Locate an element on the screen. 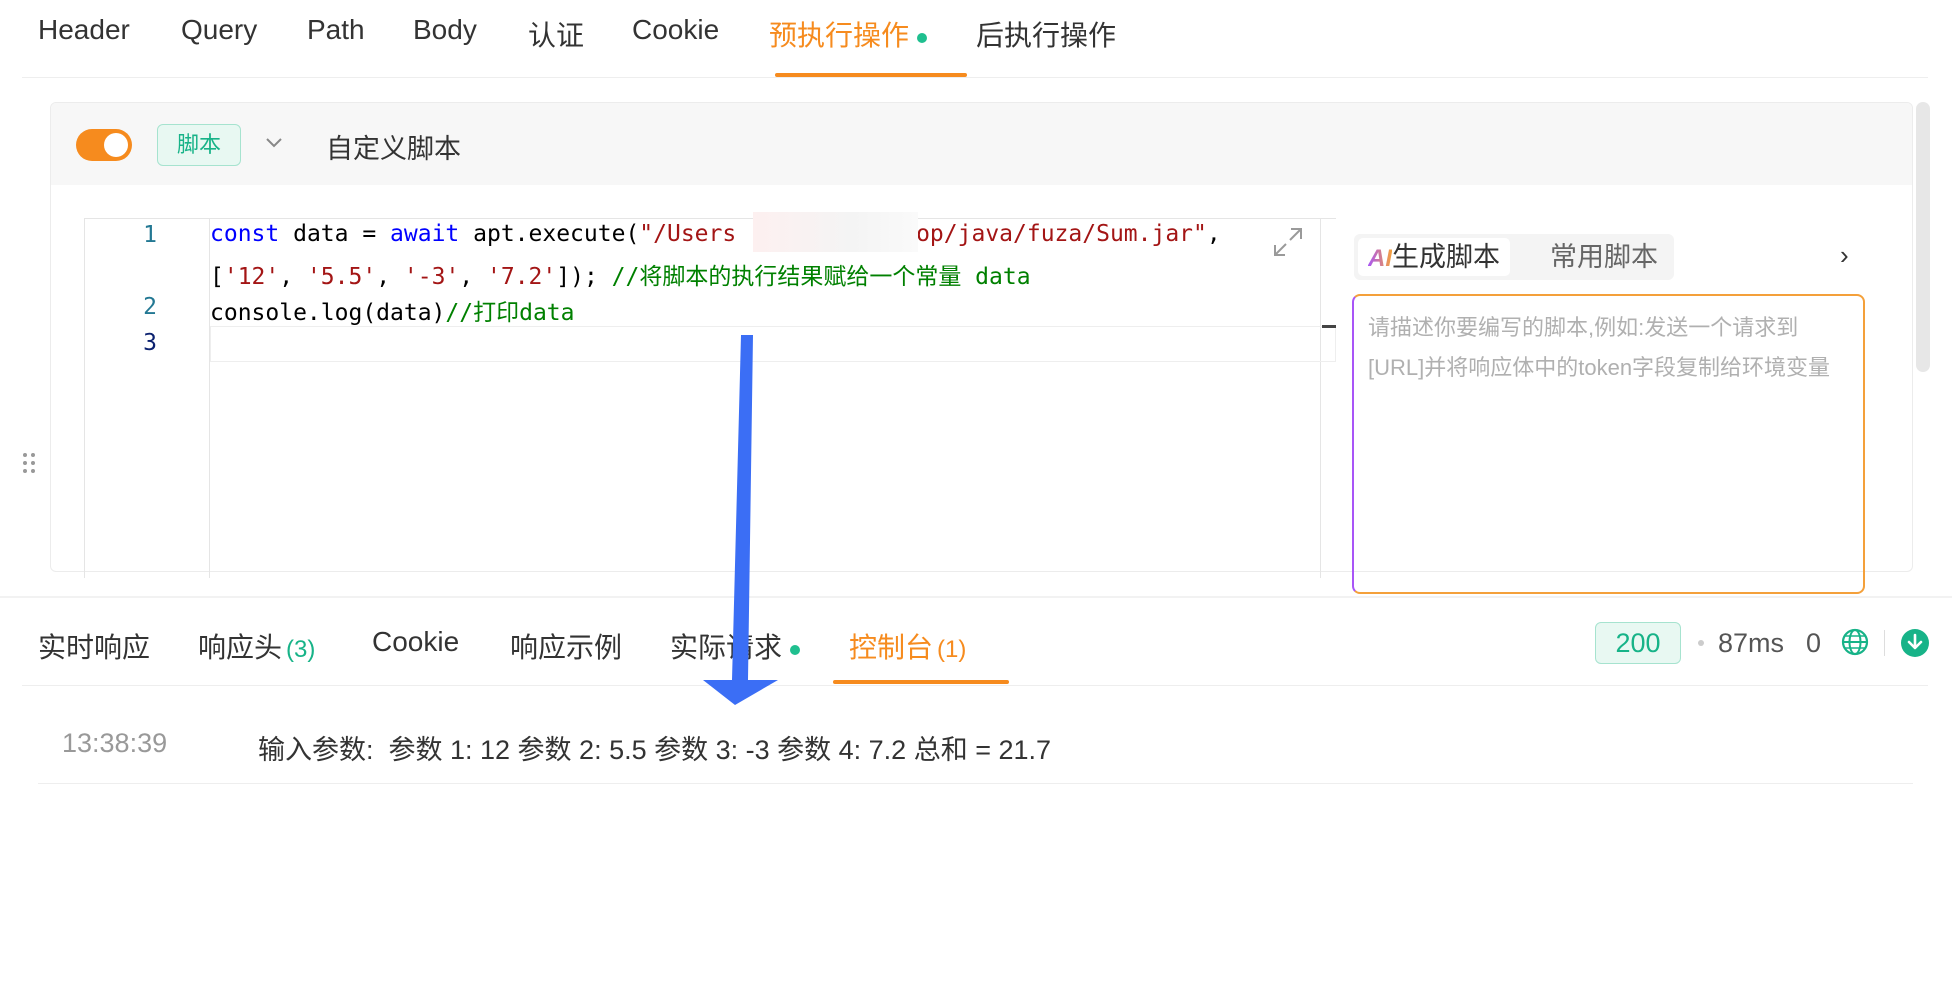  code-token: top/java/fuza/Sum.jar" is located at coordinates (1054, 234).